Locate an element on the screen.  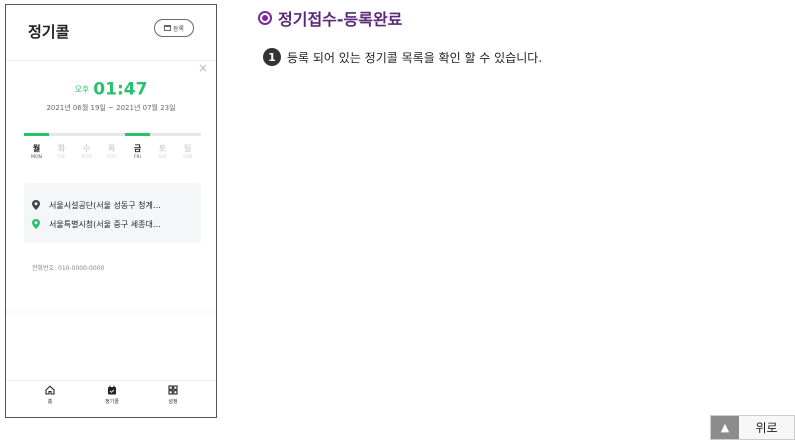
origin-pin-icon is located at coordinates (36, 205).